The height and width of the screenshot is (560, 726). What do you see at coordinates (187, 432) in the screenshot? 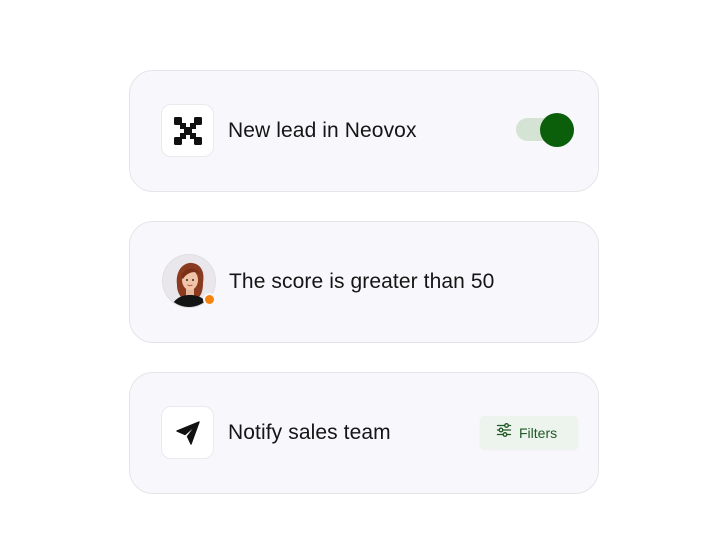
I see `send-icon` at bounding box center [187, 432].